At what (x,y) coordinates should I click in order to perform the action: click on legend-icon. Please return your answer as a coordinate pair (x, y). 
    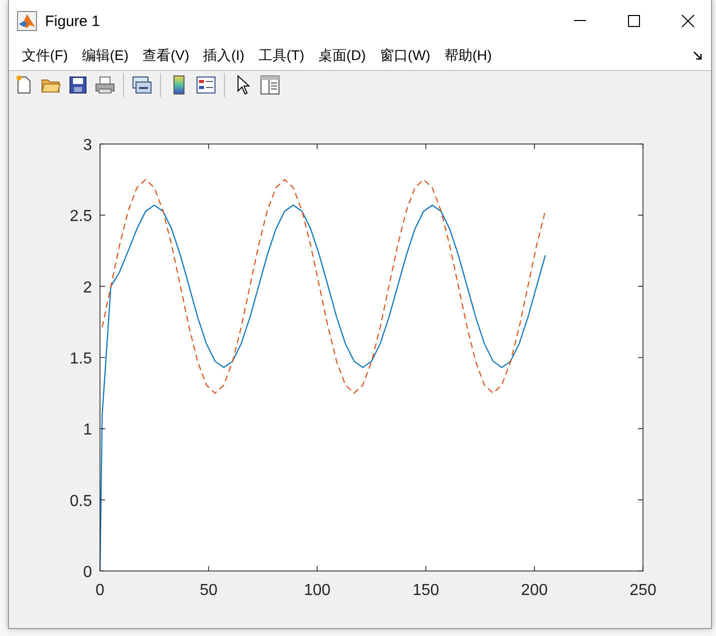
    Looking at the image, I should click on (206, 85).